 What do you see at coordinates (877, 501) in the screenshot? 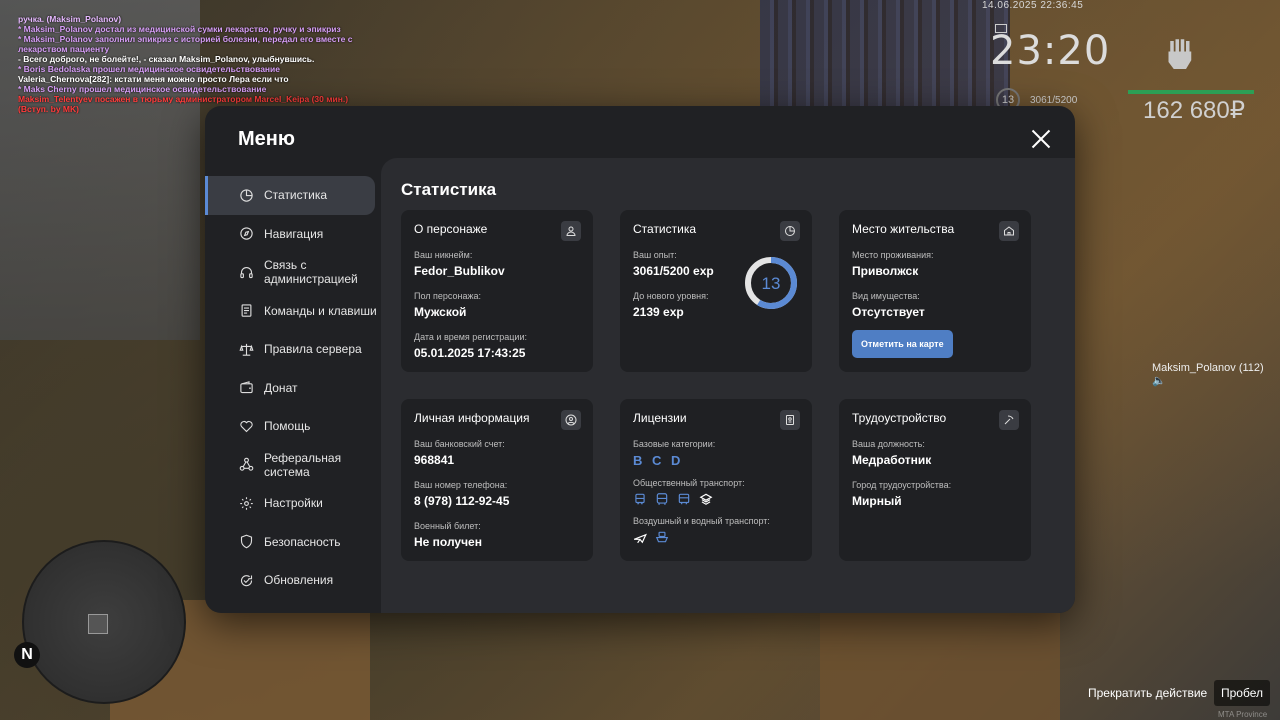
I see `city-value: Мирный` at bounding box center [877, 501].